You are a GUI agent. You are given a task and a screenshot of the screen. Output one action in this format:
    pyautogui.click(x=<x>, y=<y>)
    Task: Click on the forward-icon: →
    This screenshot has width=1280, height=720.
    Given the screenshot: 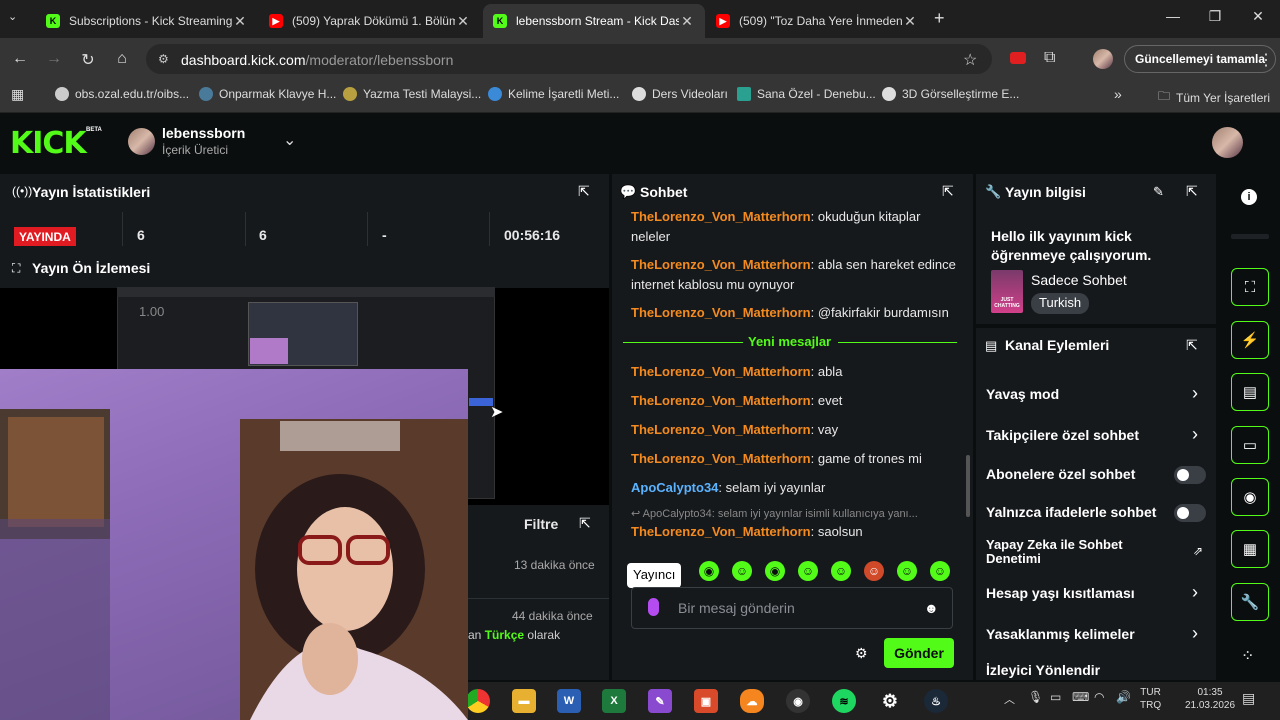 What is the action you would take?
    pyautogui.click(x=54, y=59)
    